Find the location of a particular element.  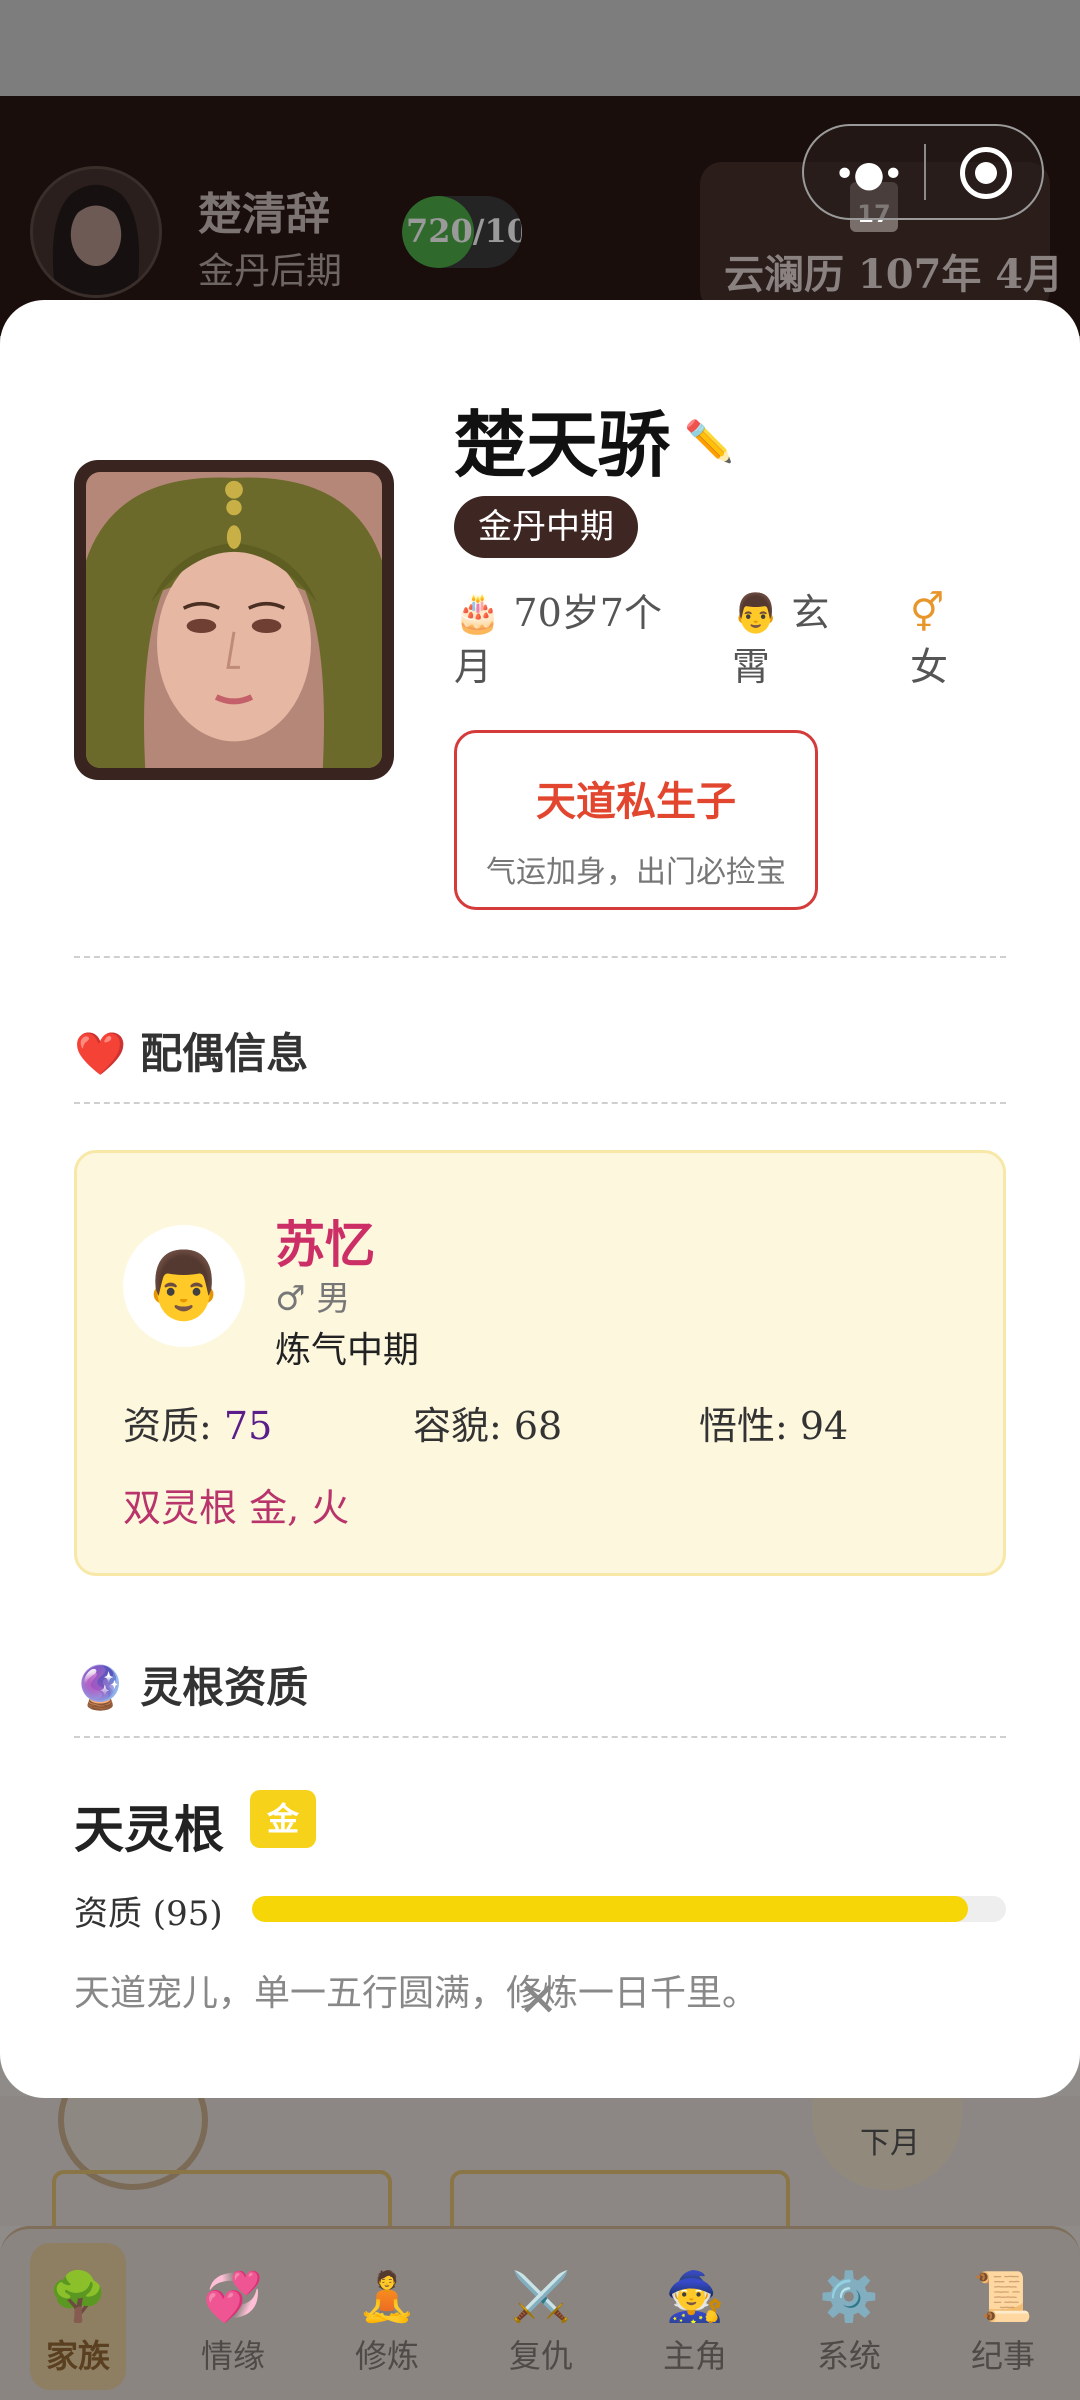

player-realm: 金丹后期 is located at coordinates (270, 271).